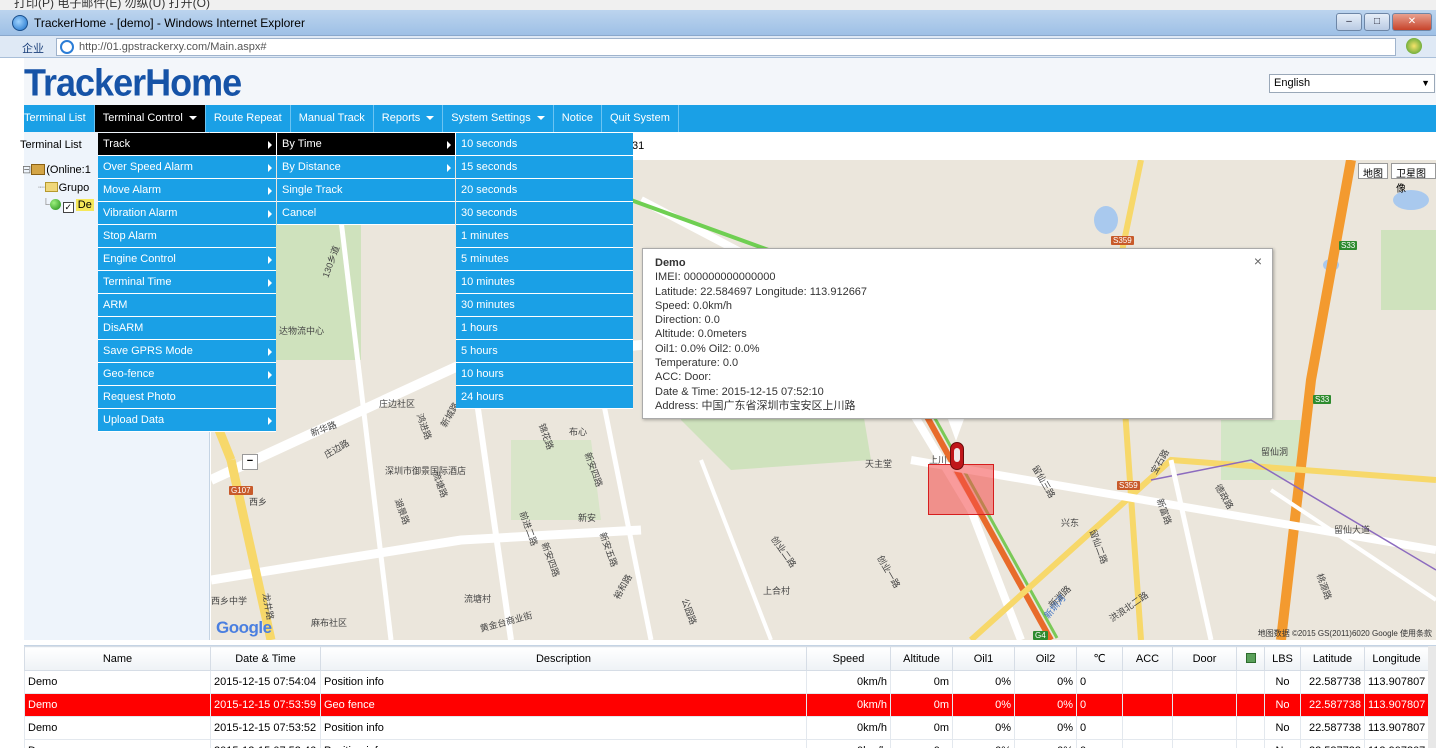  Describe the element at coordinates (187, 351) in the screenshot. I see `menu-item-save-gprs-mode: Save GPRS Mode` at that location.